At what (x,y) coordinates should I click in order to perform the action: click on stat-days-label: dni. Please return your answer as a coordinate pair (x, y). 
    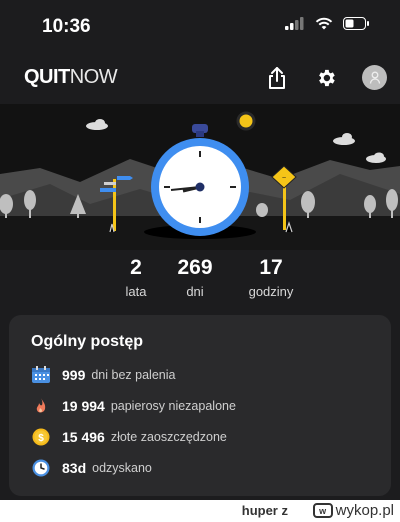
    Looking at the image, I should click on (195, 291).